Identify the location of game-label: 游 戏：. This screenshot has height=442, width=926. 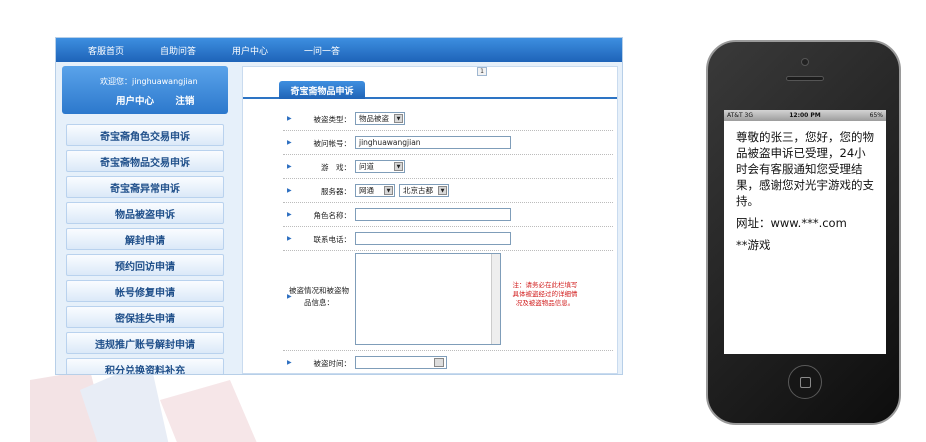
(336, 167).